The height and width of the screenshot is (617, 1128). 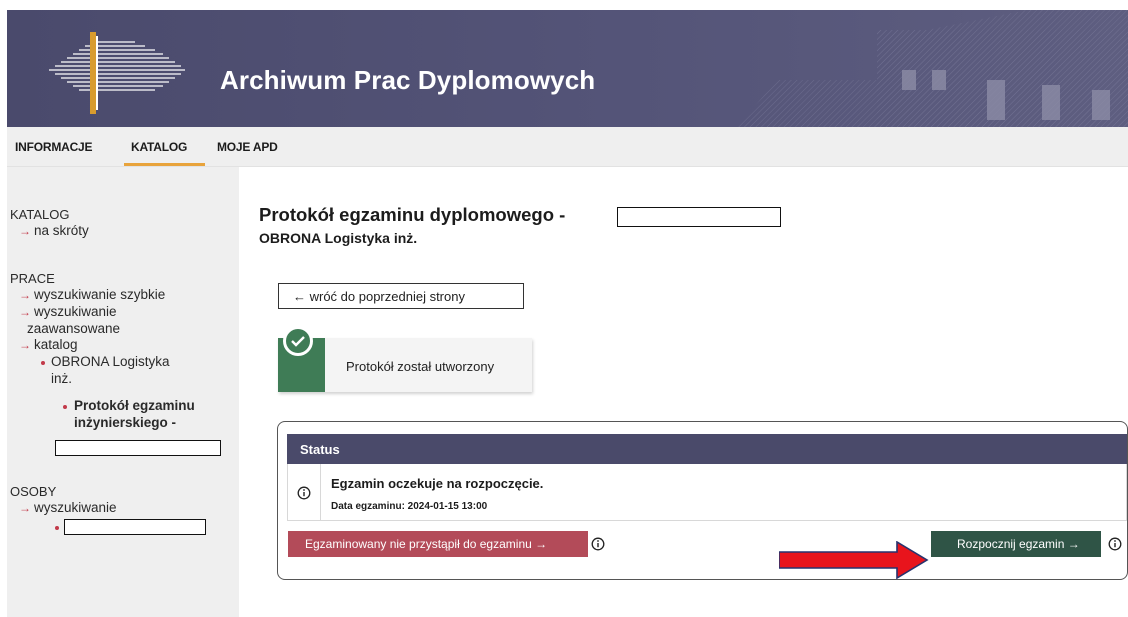 What do you see at coordinates (32, 278) in the screenshot?
I see `sidebar-heading-prace: PRACE` at bounding box center [32, 278].